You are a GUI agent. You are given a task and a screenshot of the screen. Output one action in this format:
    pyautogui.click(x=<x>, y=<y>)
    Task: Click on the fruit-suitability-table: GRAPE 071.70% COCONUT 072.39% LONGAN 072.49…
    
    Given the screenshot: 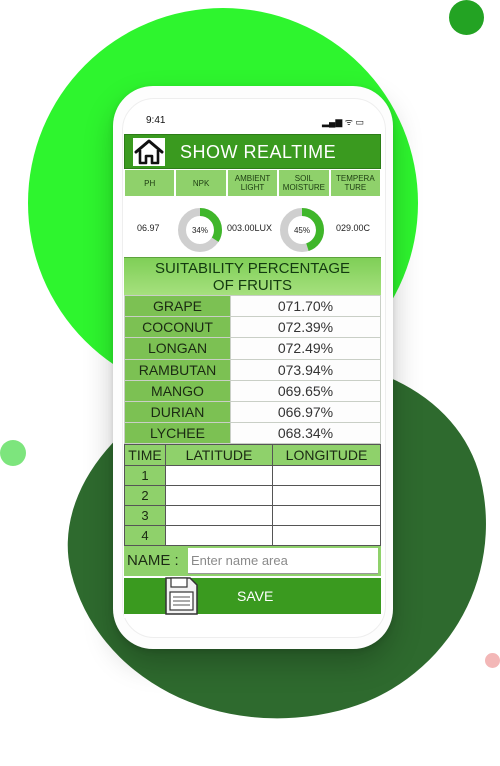 What is the action you would take?
    pyautogui.click(x=252, y=369)
    